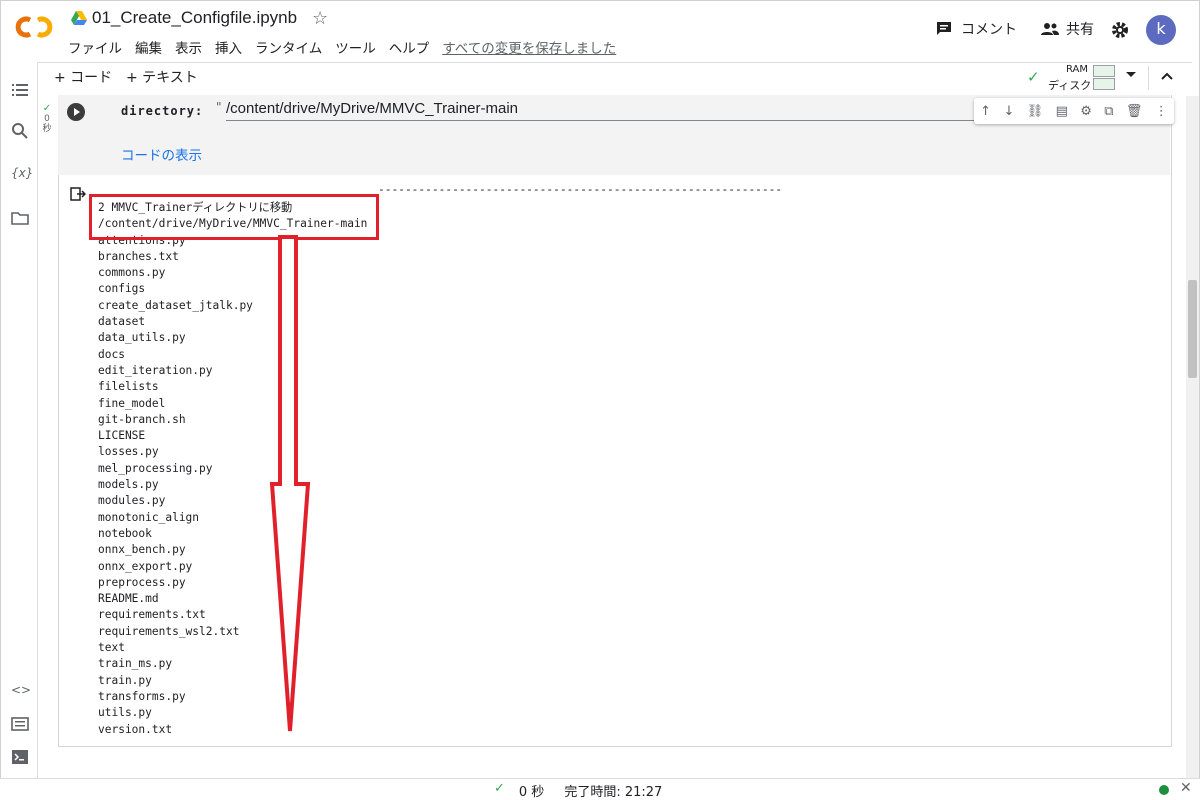  What do you see at coordinates (22, 175) in the screenshot?
I see `variables-icon: {x}` at bounding box center [22, 175].